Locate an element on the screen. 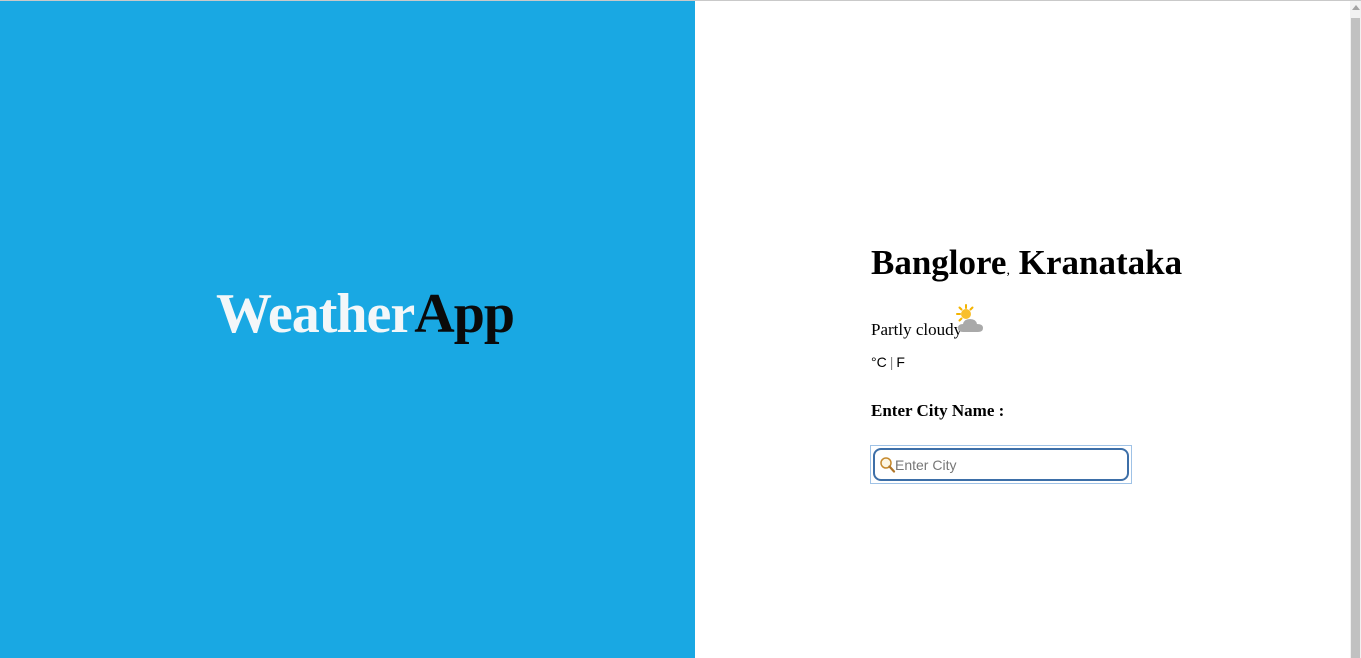 This screenshot has width=1361, height=658. location-region: Kranataka is located at coordinates (1100, 262).